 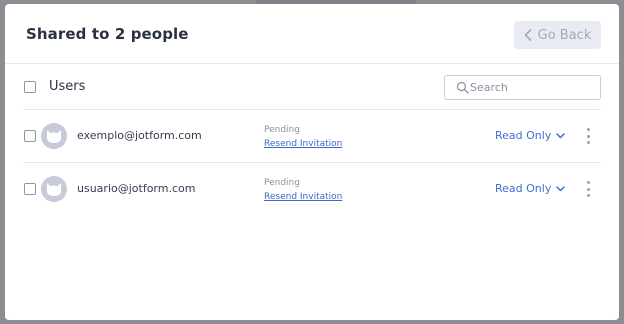 What do you see at coordinates (462, 87) in the screenshot?
I see `search-icon` at bounding box center [462, 87].